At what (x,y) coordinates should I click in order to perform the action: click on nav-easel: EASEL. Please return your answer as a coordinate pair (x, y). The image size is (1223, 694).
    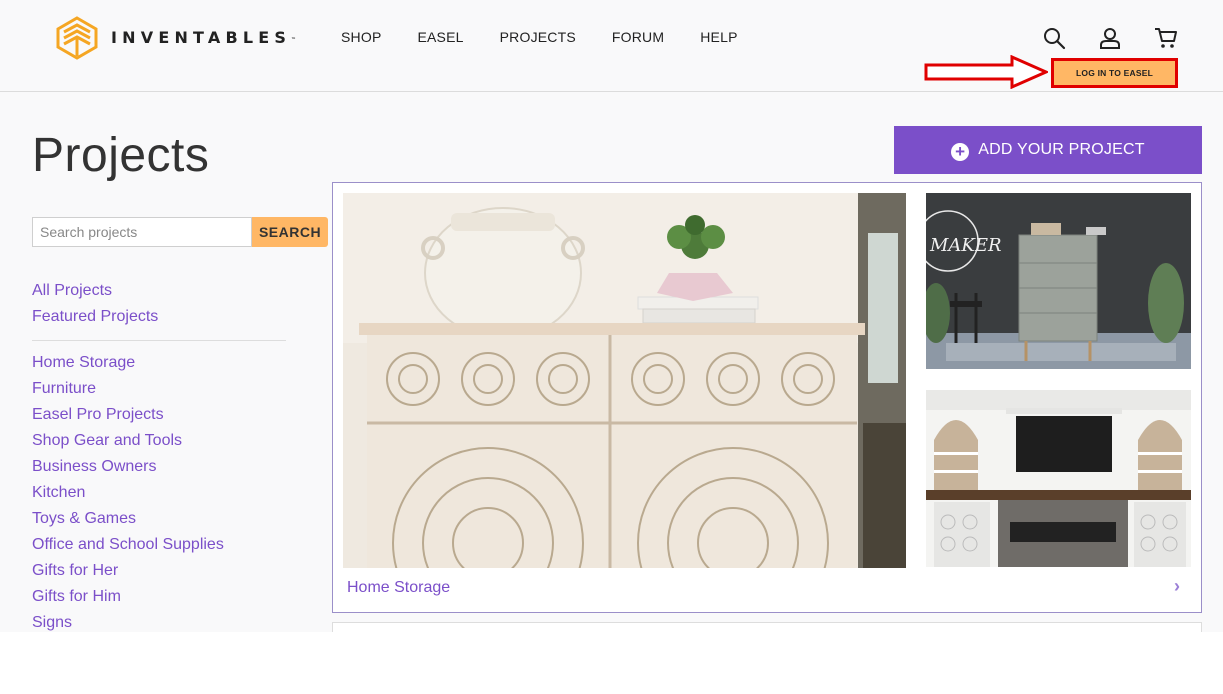
    Looking at the image, I should click on (440, 37).